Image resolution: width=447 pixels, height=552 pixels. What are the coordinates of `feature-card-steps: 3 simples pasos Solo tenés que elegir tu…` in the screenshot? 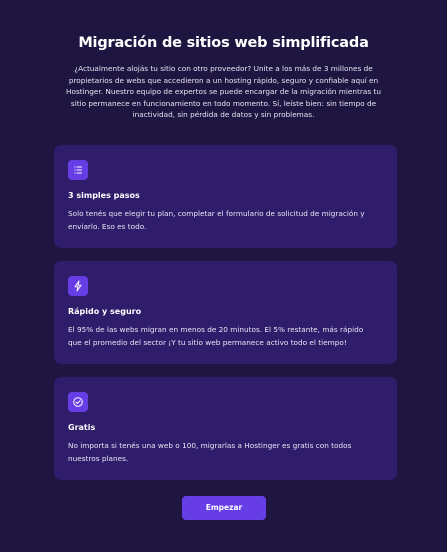 It's located at (225, 196).